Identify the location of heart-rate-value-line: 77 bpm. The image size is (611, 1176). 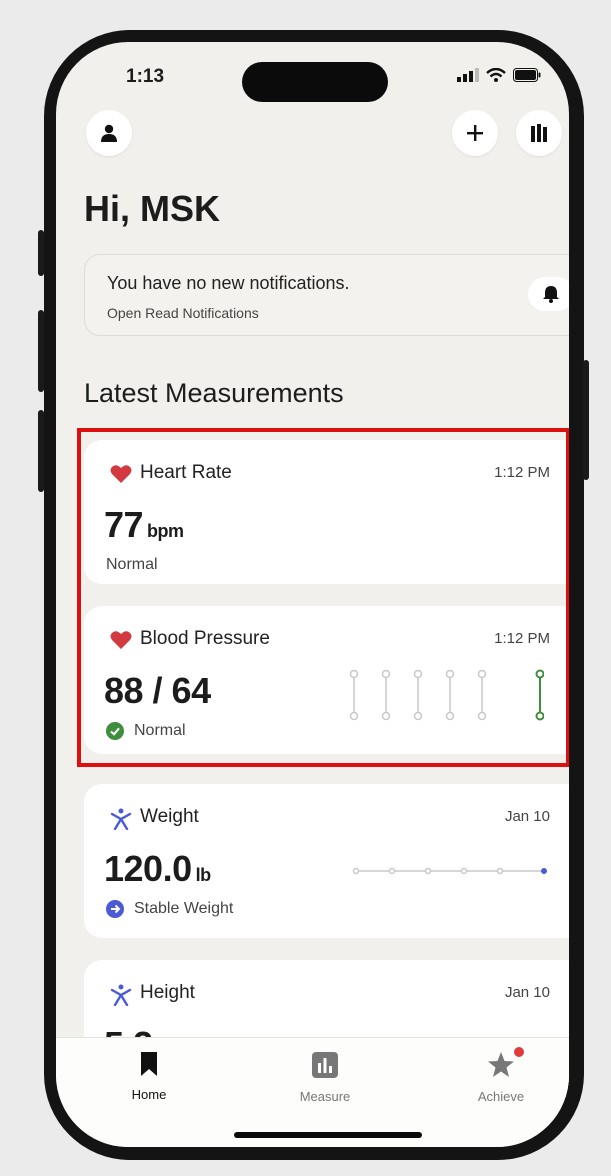
(144, 525).